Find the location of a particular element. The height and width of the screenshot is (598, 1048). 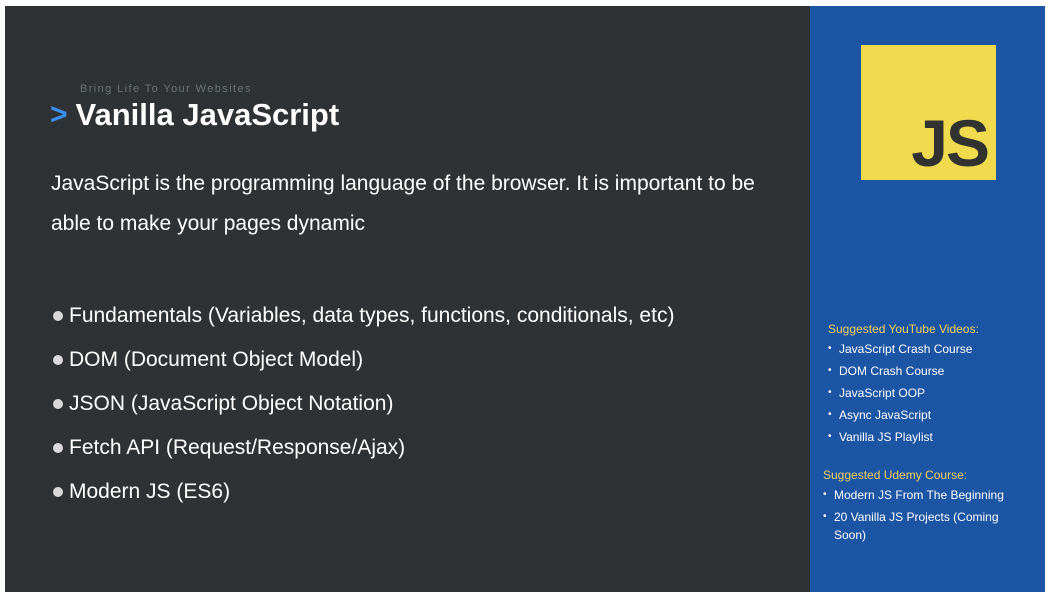

js-logo: JS is located at coordinates (928, 112).